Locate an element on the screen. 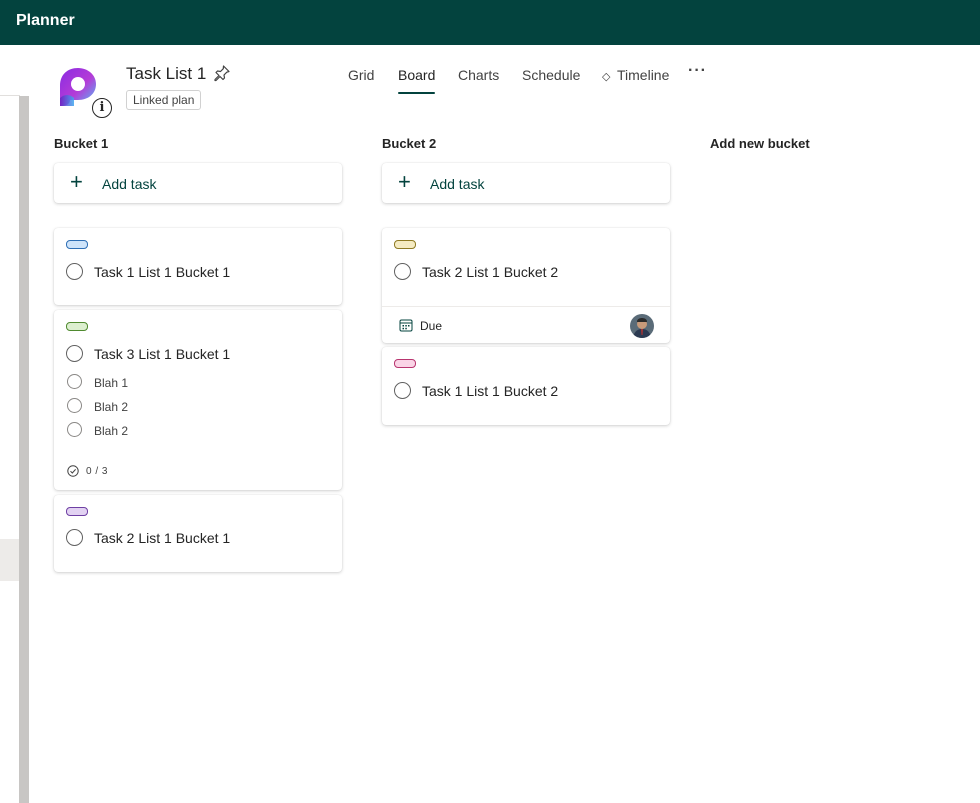  app-header: Planner is located at coordinates (490, 22).